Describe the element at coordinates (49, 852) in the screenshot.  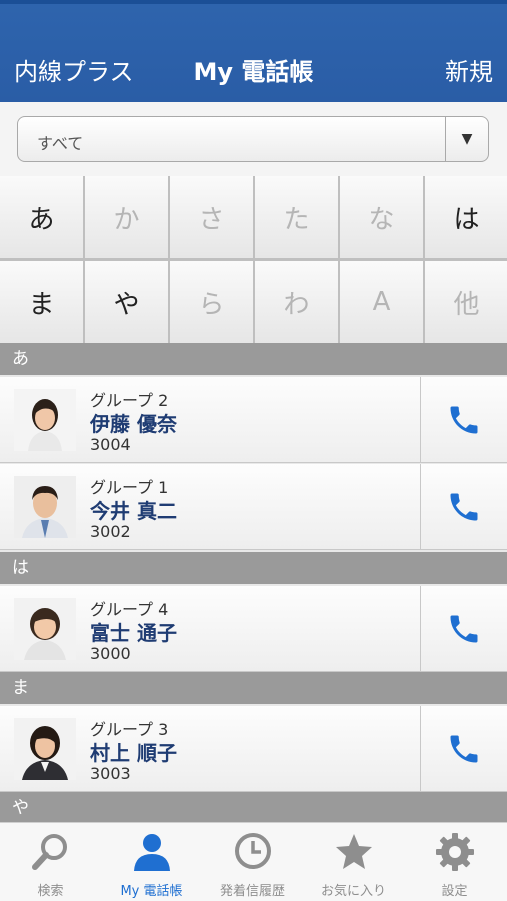
I see `search-icon` at that location.